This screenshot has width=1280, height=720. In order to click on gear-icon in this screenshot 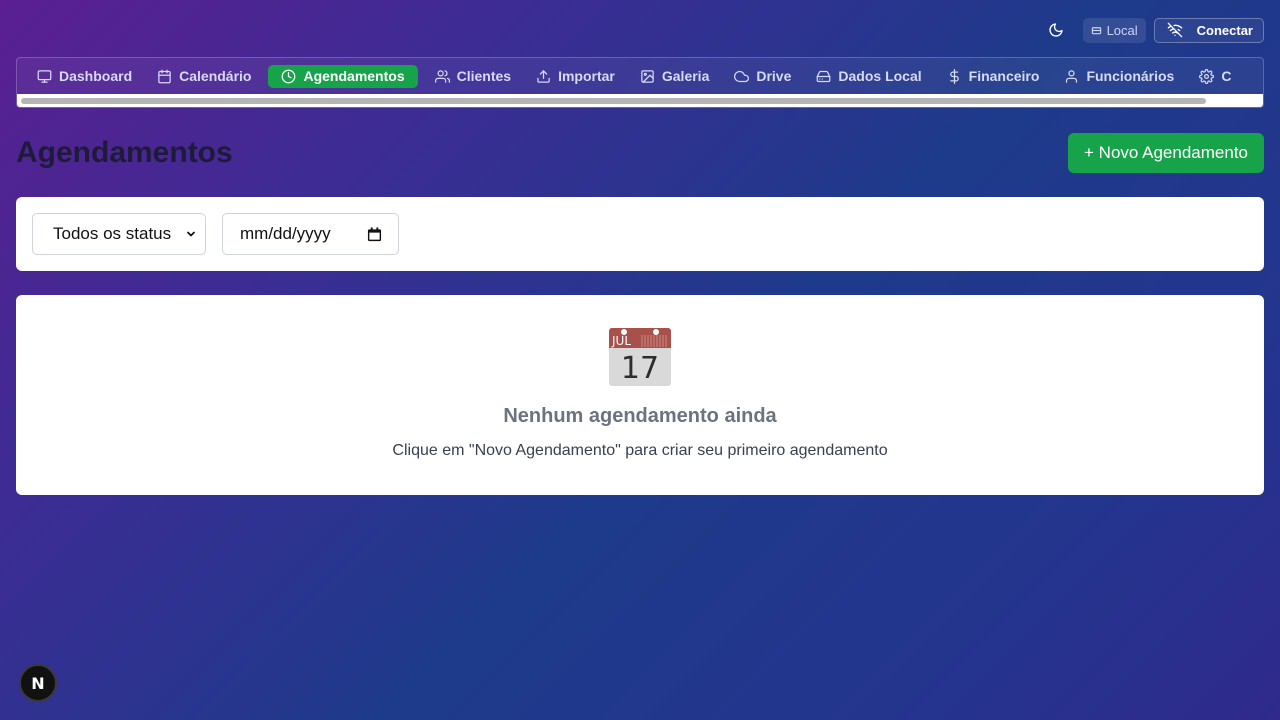, I will do `click(1207, 76)`.